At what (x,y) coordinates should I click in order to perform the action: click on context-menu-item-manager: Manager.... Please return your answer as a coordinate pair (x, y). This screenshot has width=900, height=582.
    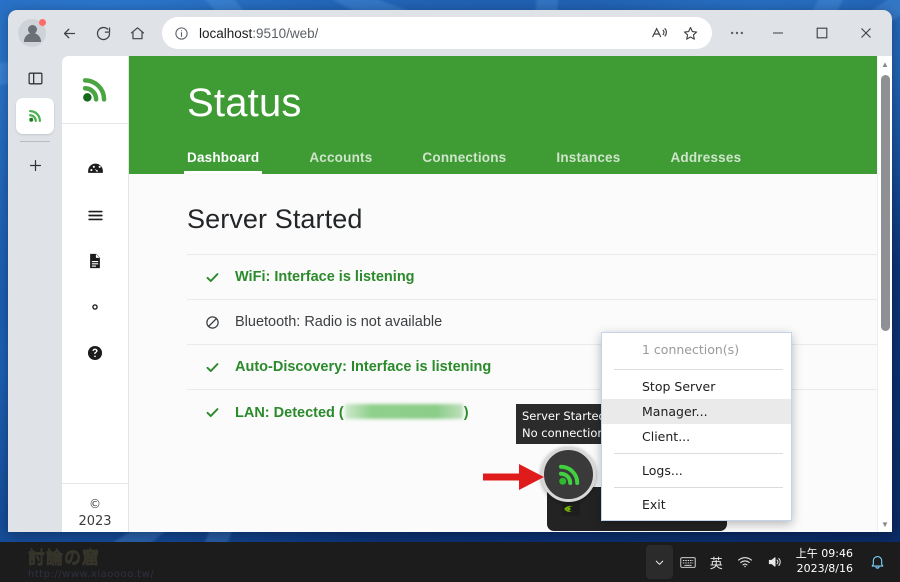
    Looking at the image, I should click on (696, 411).